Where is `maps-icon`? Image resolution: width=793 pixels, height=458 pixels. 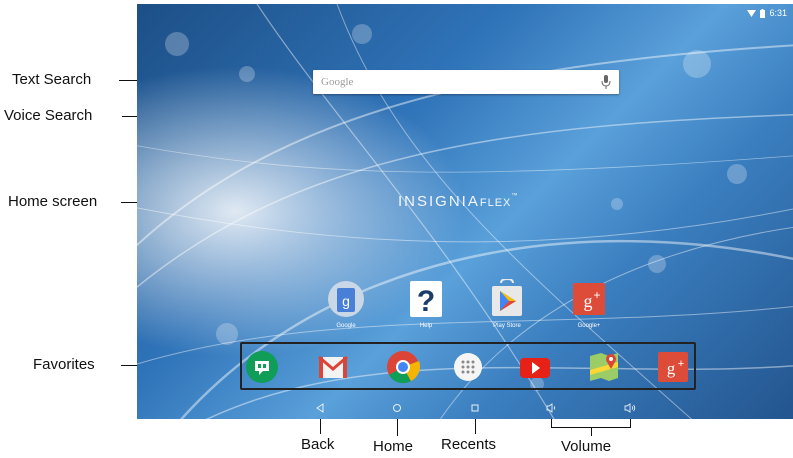 maps-icon is located at coordinates (604, 367).